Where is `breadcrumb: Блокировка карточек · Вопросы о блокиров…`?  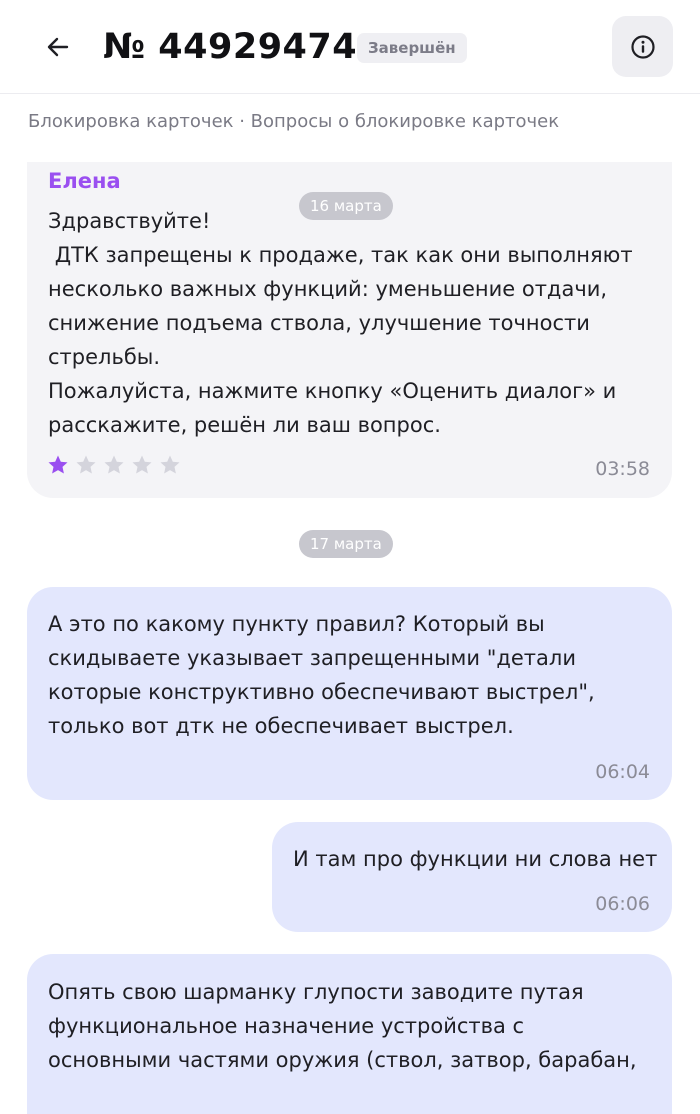
breadcrumb: Блокировка карточек · Вопросы о блокиров… is located at coordinates (293, 122).